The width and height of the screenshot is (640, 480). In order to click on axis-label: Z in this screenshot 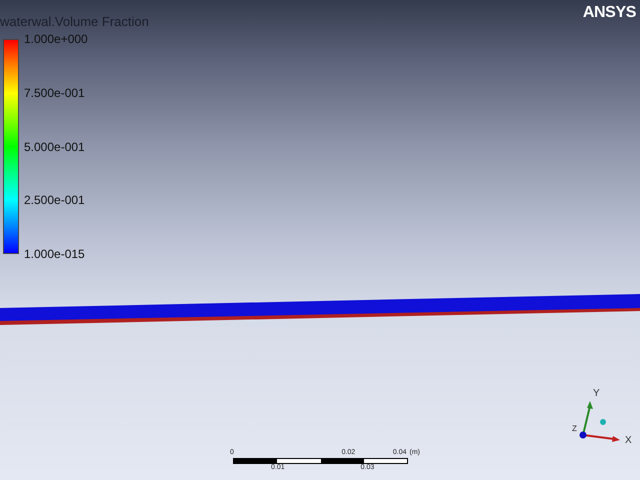, I will do `click(574, 428)`.